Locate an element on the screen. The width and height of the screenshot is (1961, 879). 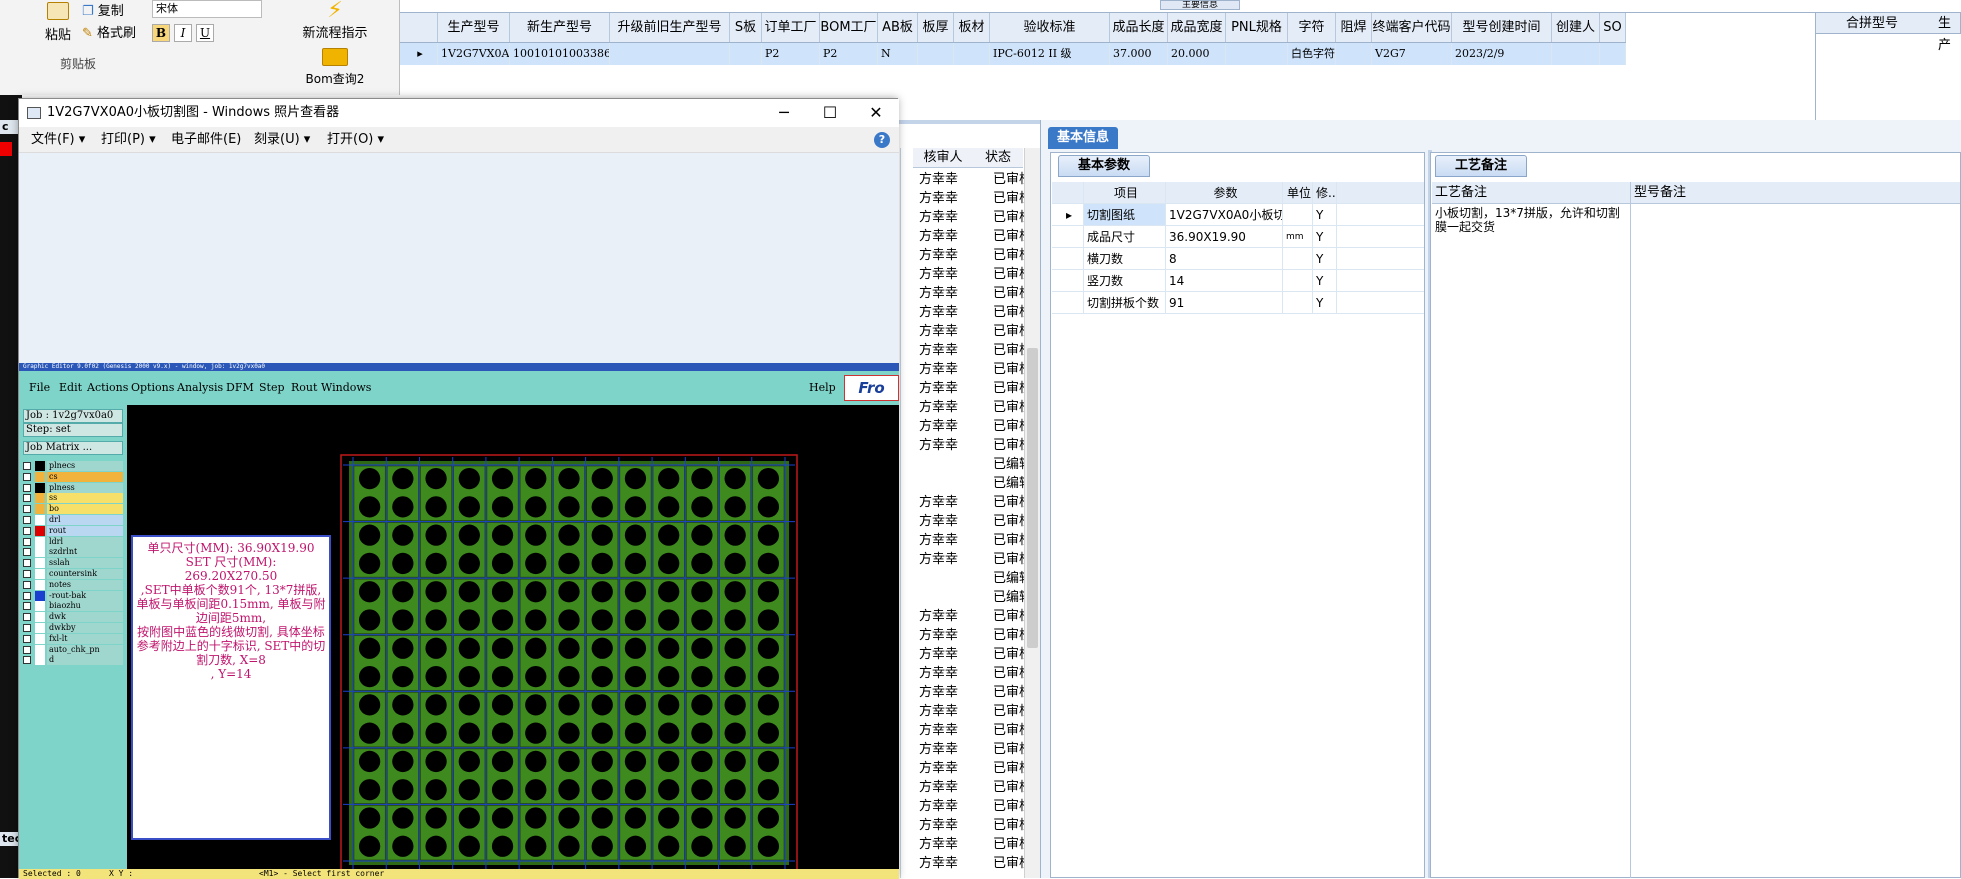
grid-column-header: 成品长度 is located at coordinates (1139, 27).